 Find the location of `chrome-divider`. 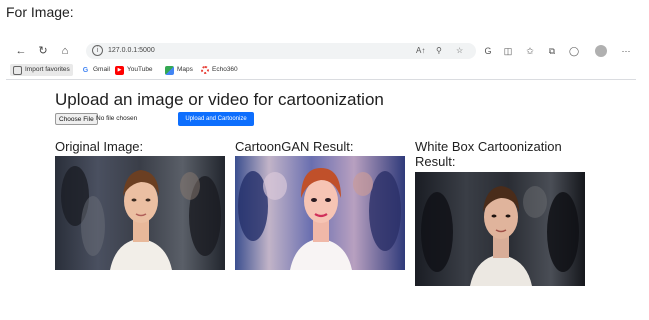

chrome-divider is located at coordinates (321, 79).